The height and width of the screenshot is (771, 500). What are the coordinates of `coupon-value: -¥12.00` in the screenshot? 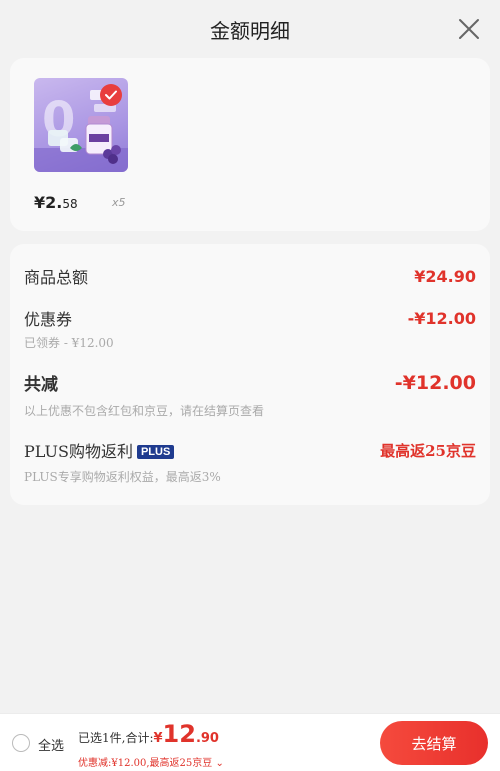 It's located at (441, 318).